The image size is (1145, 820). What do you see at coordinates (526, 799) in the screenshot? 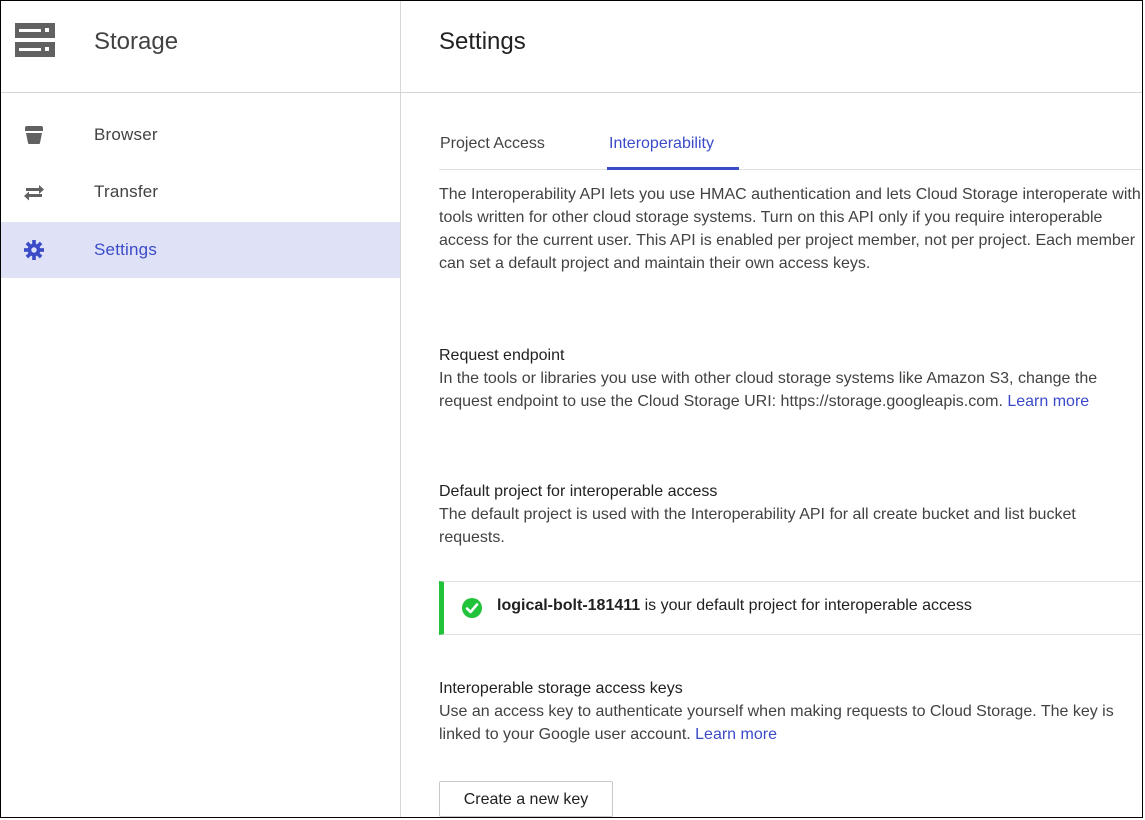
I see `create-new-key-button: Create a new key` at bounding box center [526, 799].